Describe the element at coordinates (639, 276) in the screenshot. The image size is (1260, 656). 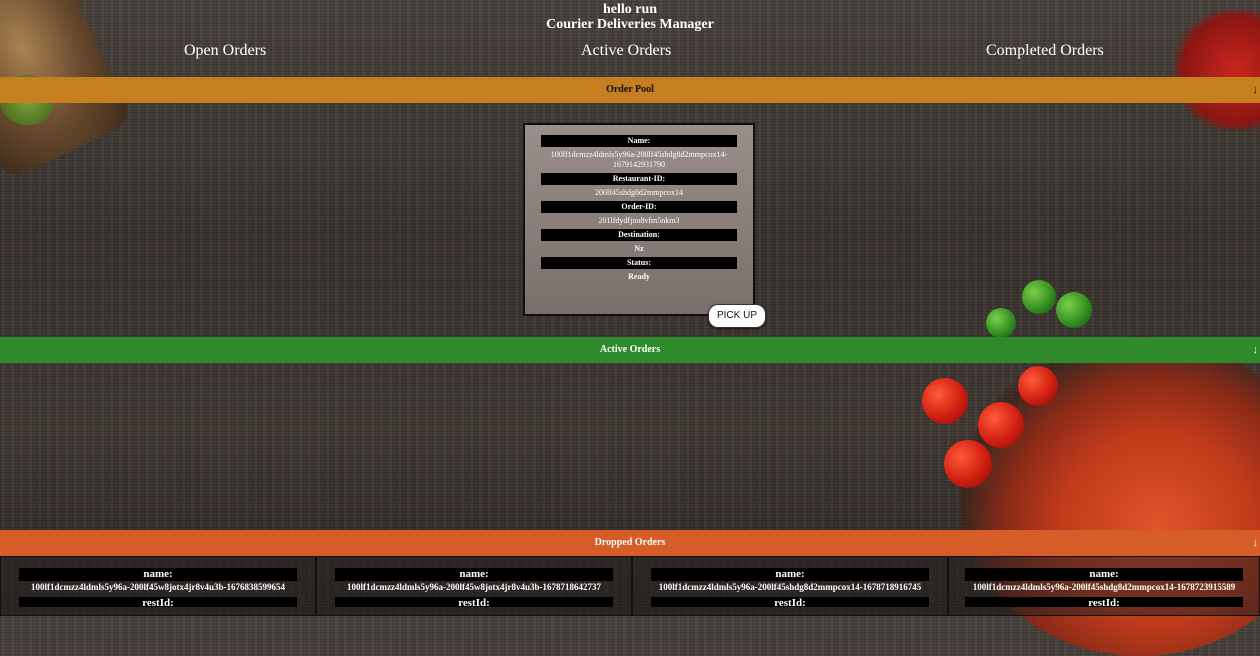
I see `order-status: Ready` at that location.